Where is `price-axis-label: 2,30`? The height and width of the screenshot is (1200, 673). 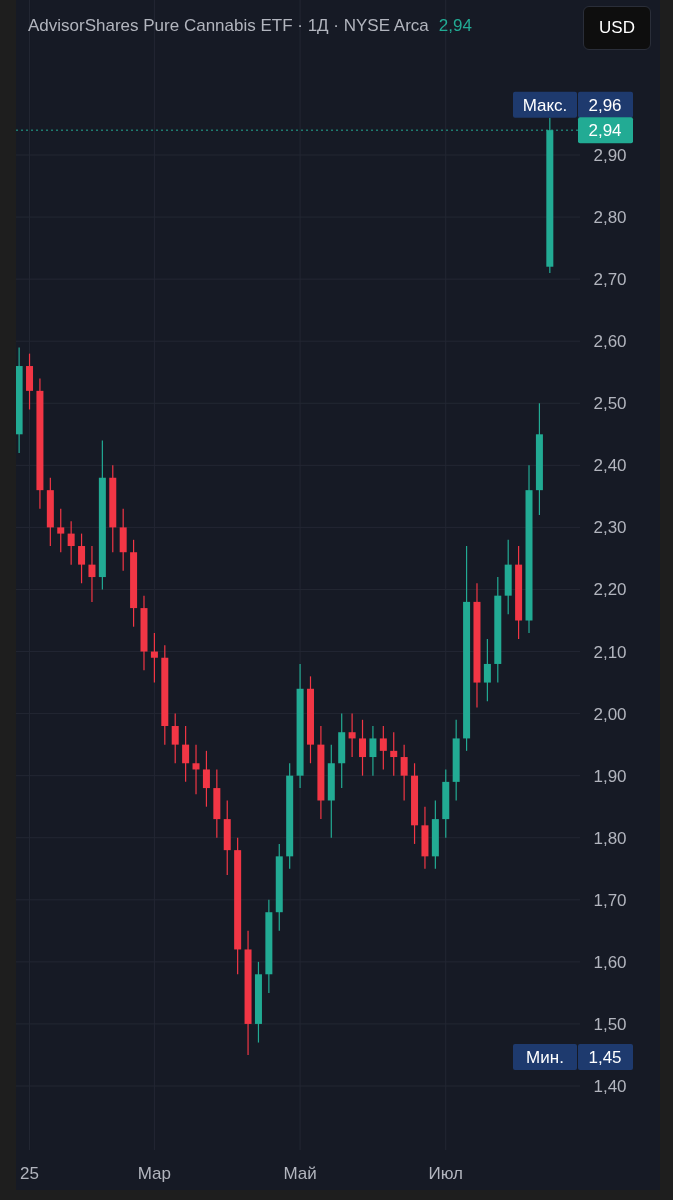
price-axis-label: 2,30 is located at coordinates (610, 528).